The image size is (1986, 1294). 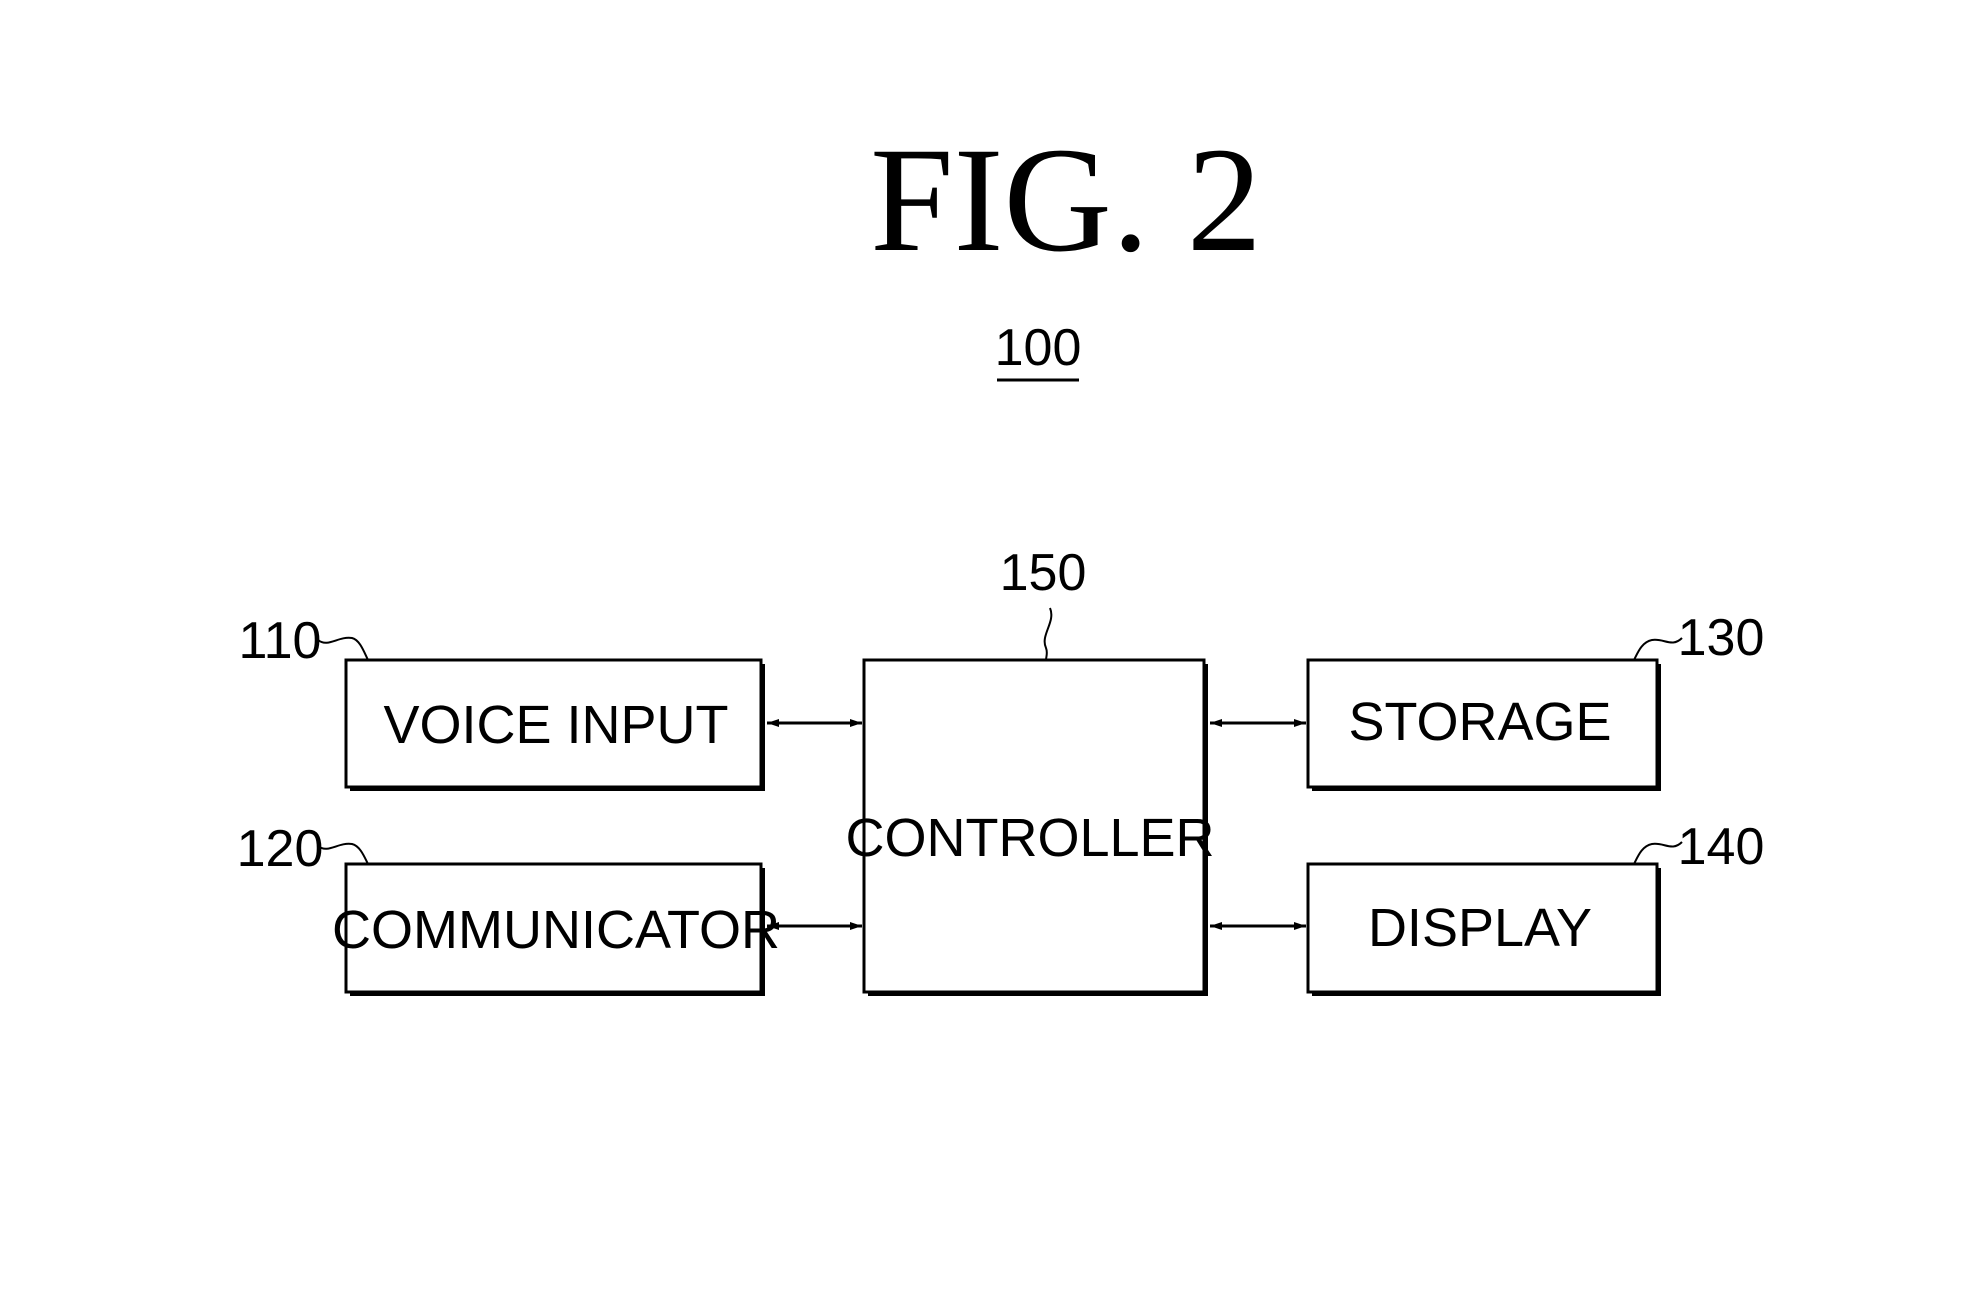 What do you see at coordinates (555, 725) in the screenshot?
I see `voice-input-label: VOICE INPUT` at bounding box center [555, 725].